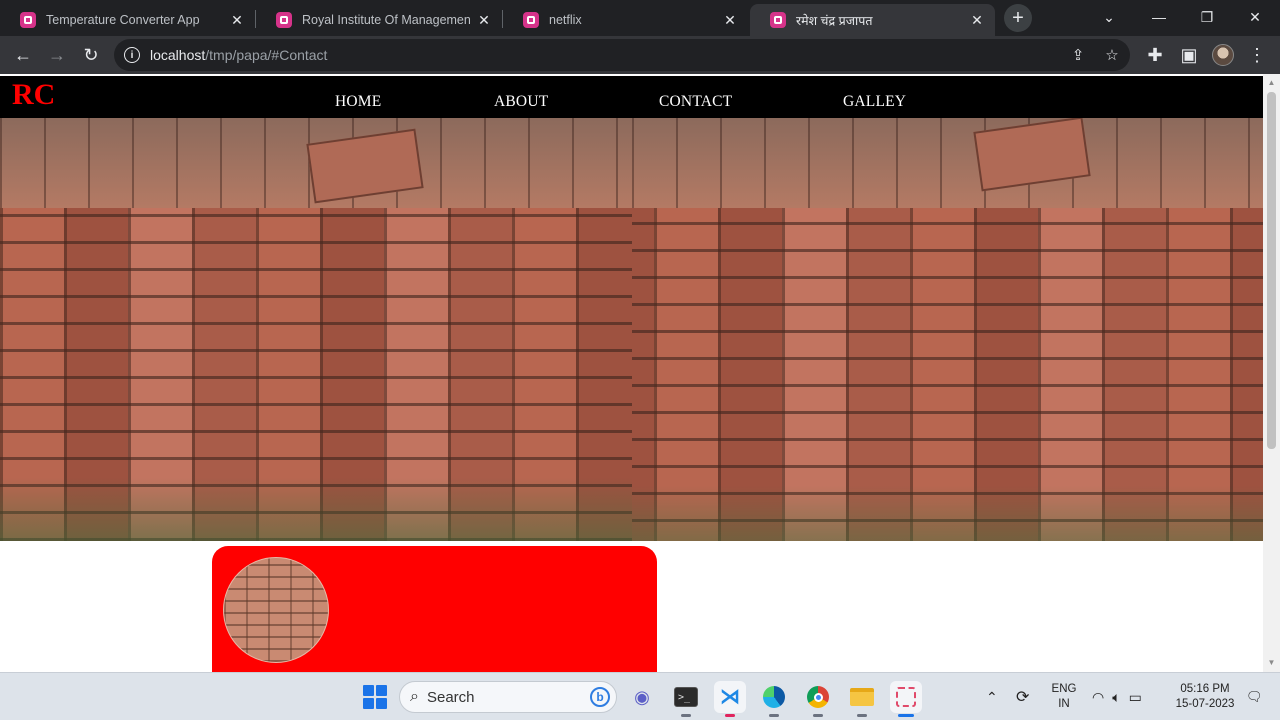 The image size is (1280, 720). I want to click on language-line2: IN, so click(1064, 704).